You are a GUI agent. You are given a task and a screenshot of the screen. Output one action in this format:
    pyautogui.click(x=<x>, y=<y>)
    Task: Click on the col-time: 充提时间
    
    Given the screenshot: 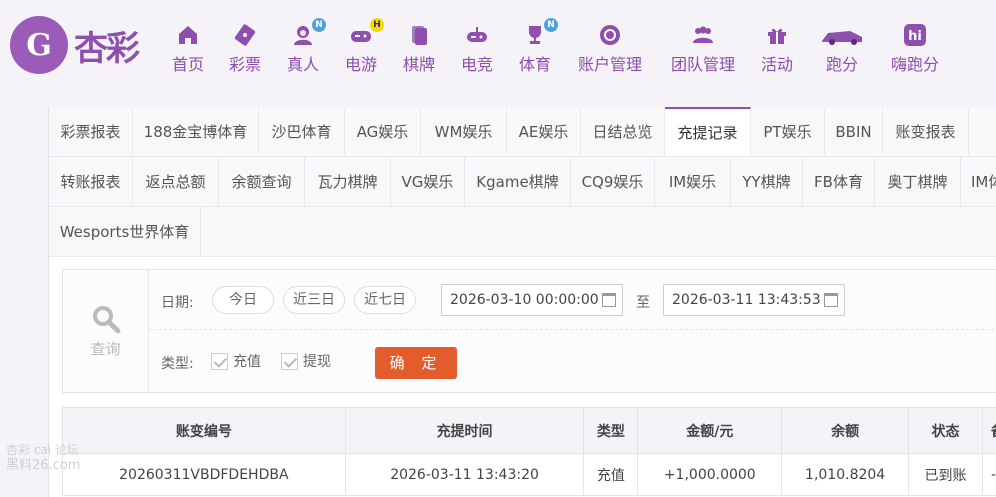 What is the action you would take?
    pyautogui.click(x=464, y=430)
    